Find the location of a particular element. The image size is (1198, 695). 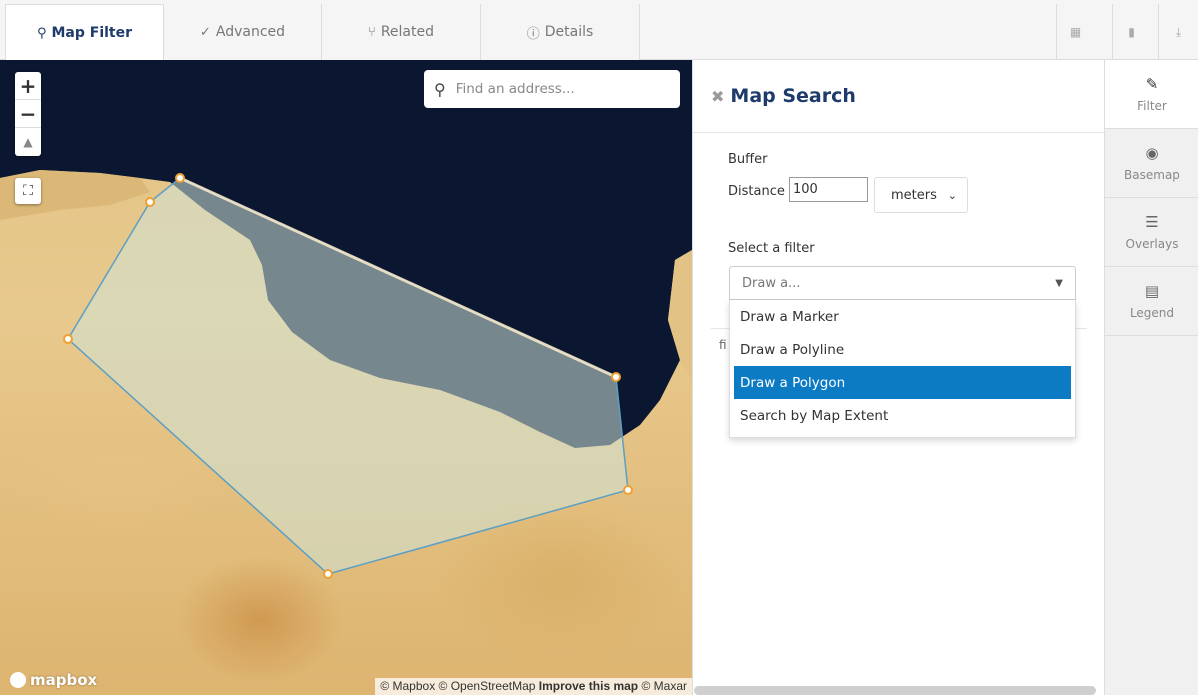

fork-icon: ⑂ is located at coordinates (372, 32).